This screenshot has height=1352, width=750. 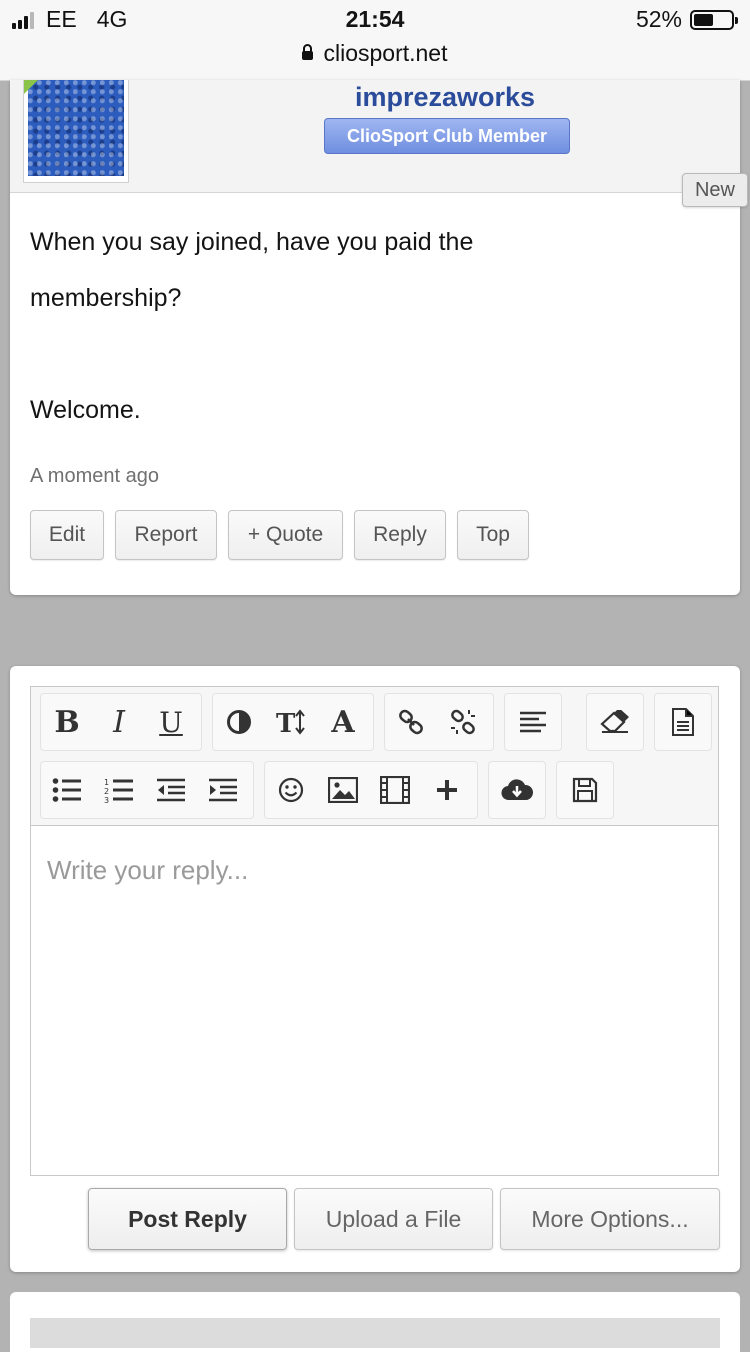 I want to click on avatar, so click(x=76, y=131).